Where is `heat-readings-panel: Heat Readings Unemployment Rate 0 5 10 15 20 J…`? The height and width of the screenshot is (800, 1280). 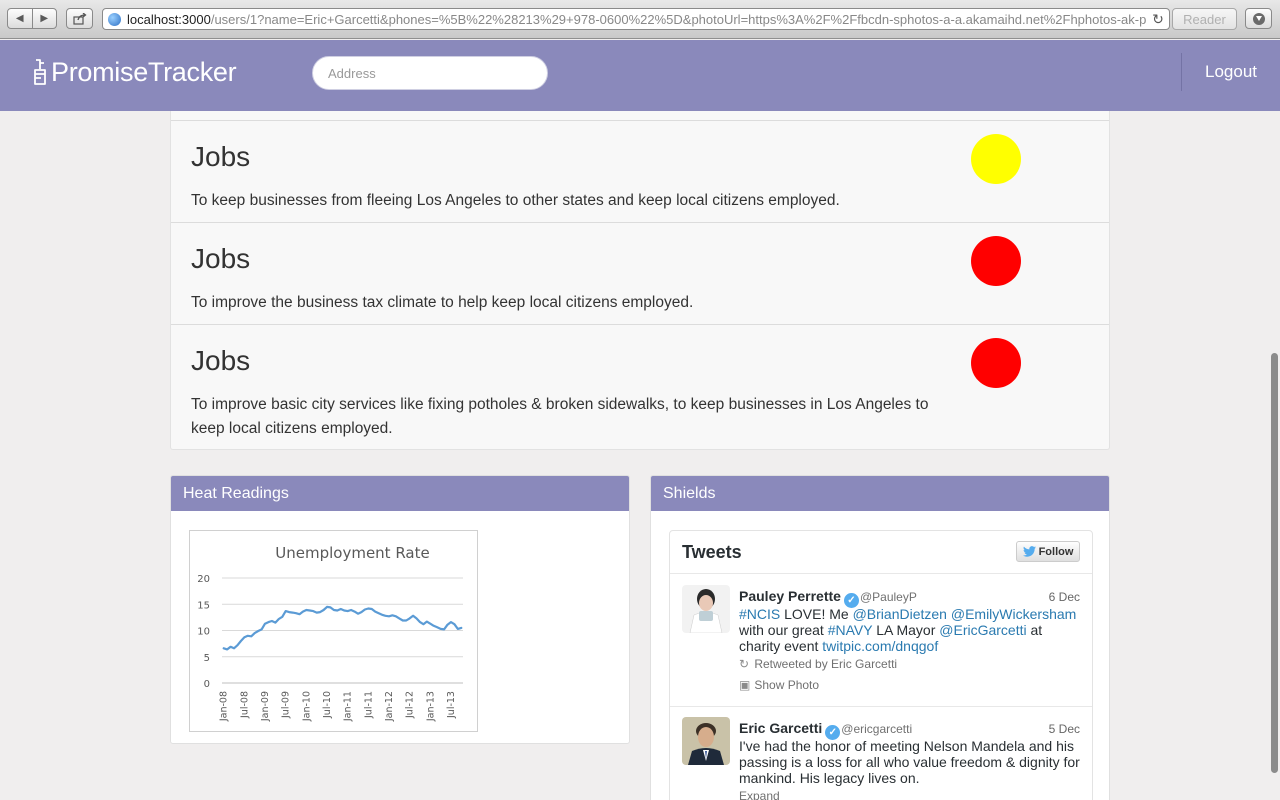
heat-readings-panel: Heat Readings Unemployment Rate 0 5 10 15 20 J… is located at coordinates (400, 609).